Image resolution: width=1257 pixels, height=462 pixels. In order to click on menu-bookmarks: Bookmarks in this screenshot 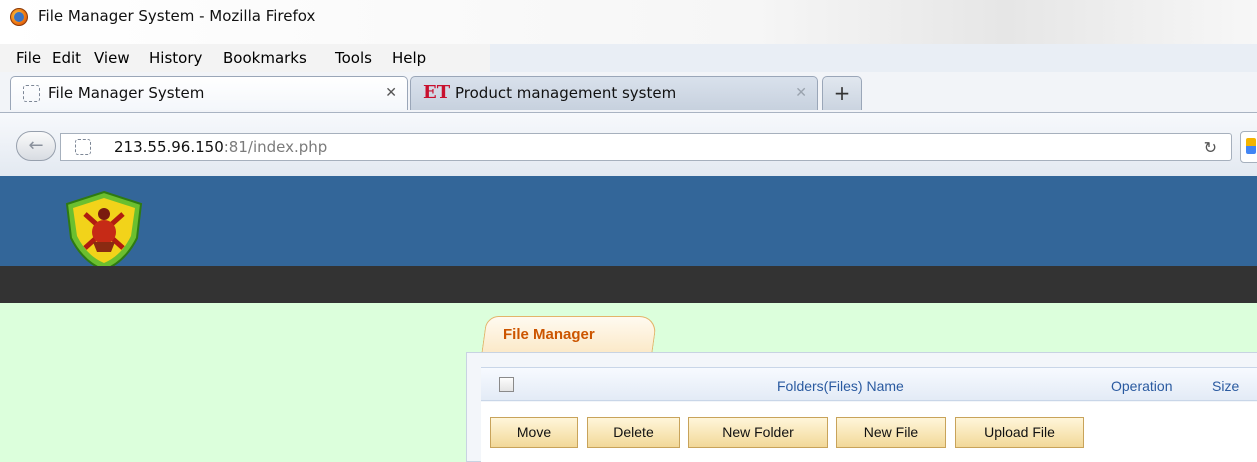, I will do `click(265, 58)`.